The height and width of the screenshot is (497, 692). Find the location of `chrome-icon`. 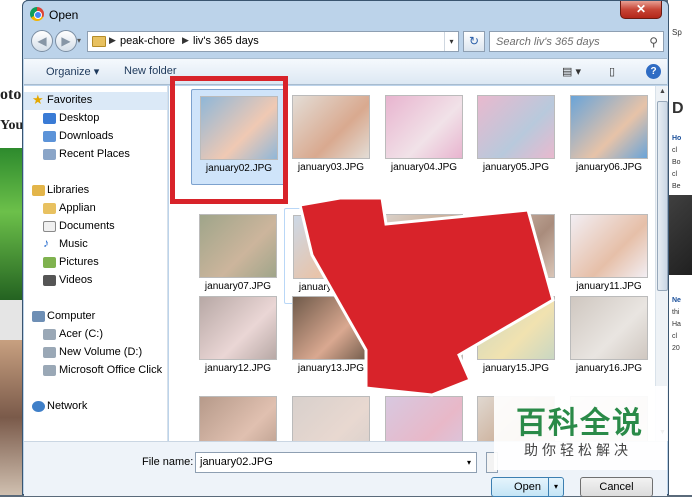

chrome-icon is located at coordinates (37, 14).